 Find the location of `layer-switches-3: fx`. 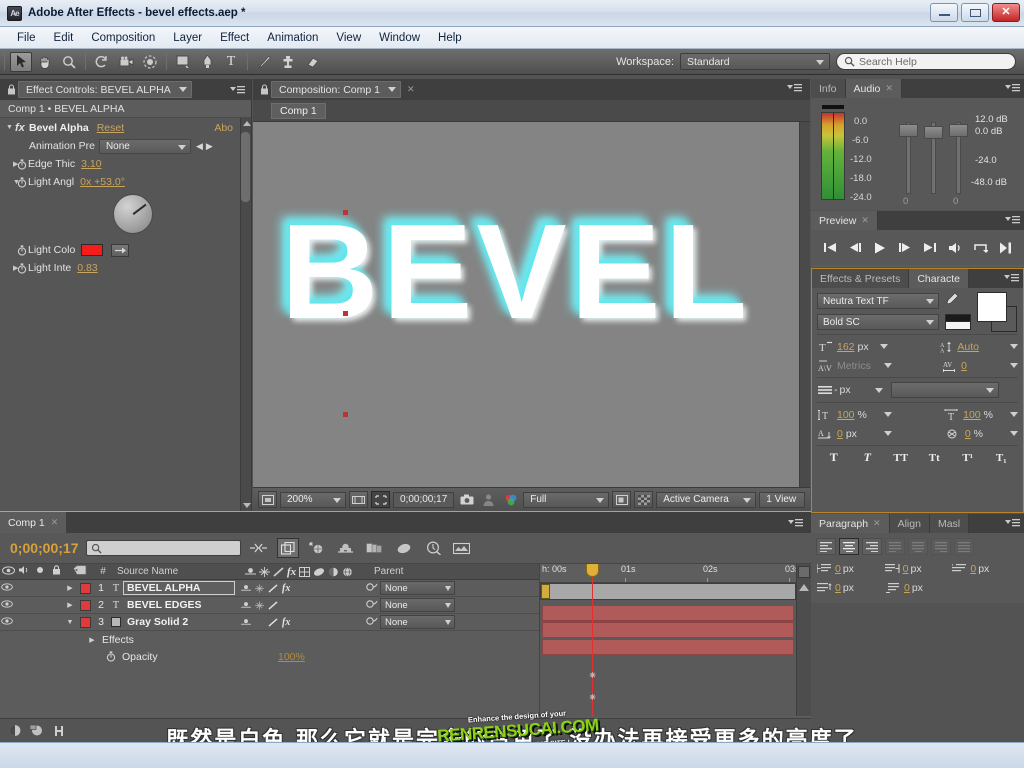

layer-switches-3: fx is located at coordinates (297, 622).